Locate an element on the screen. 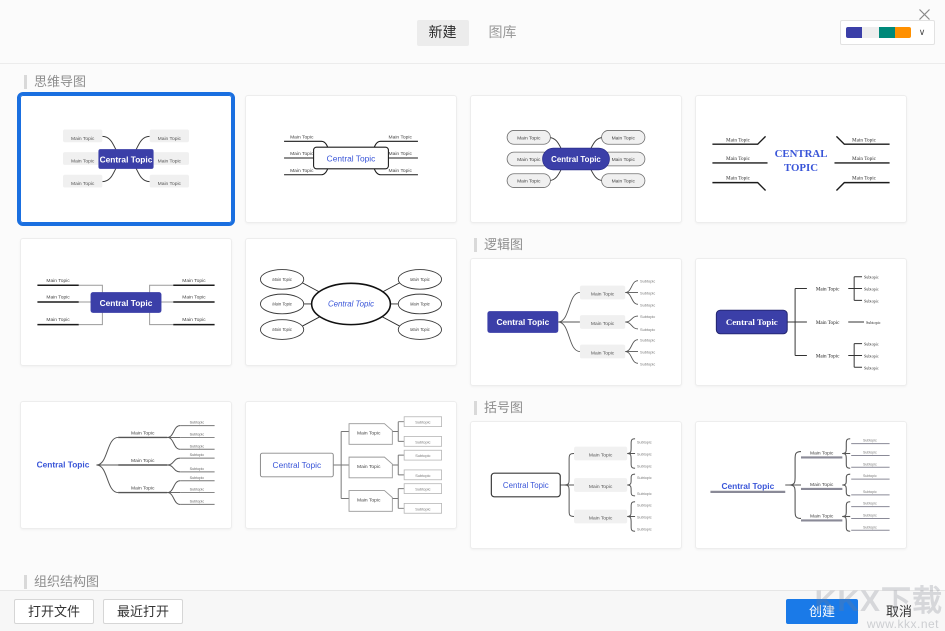 The width and height of the screenshot is (945, 631). mode-tabs: 新建 图库 is located at coordinates (472, 33).